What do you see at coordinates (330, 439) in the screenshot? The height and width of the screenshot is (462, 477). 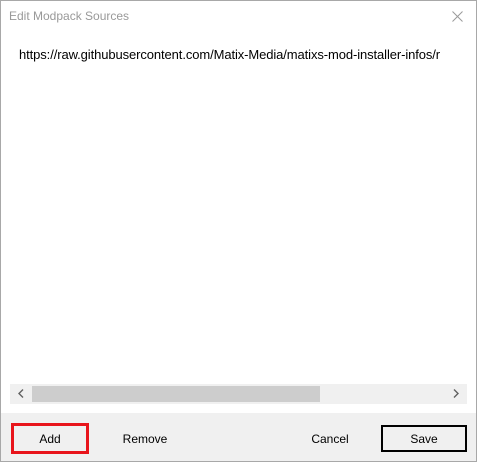 I see `cancel-button: Cancel` at bounding box center [330, 439].